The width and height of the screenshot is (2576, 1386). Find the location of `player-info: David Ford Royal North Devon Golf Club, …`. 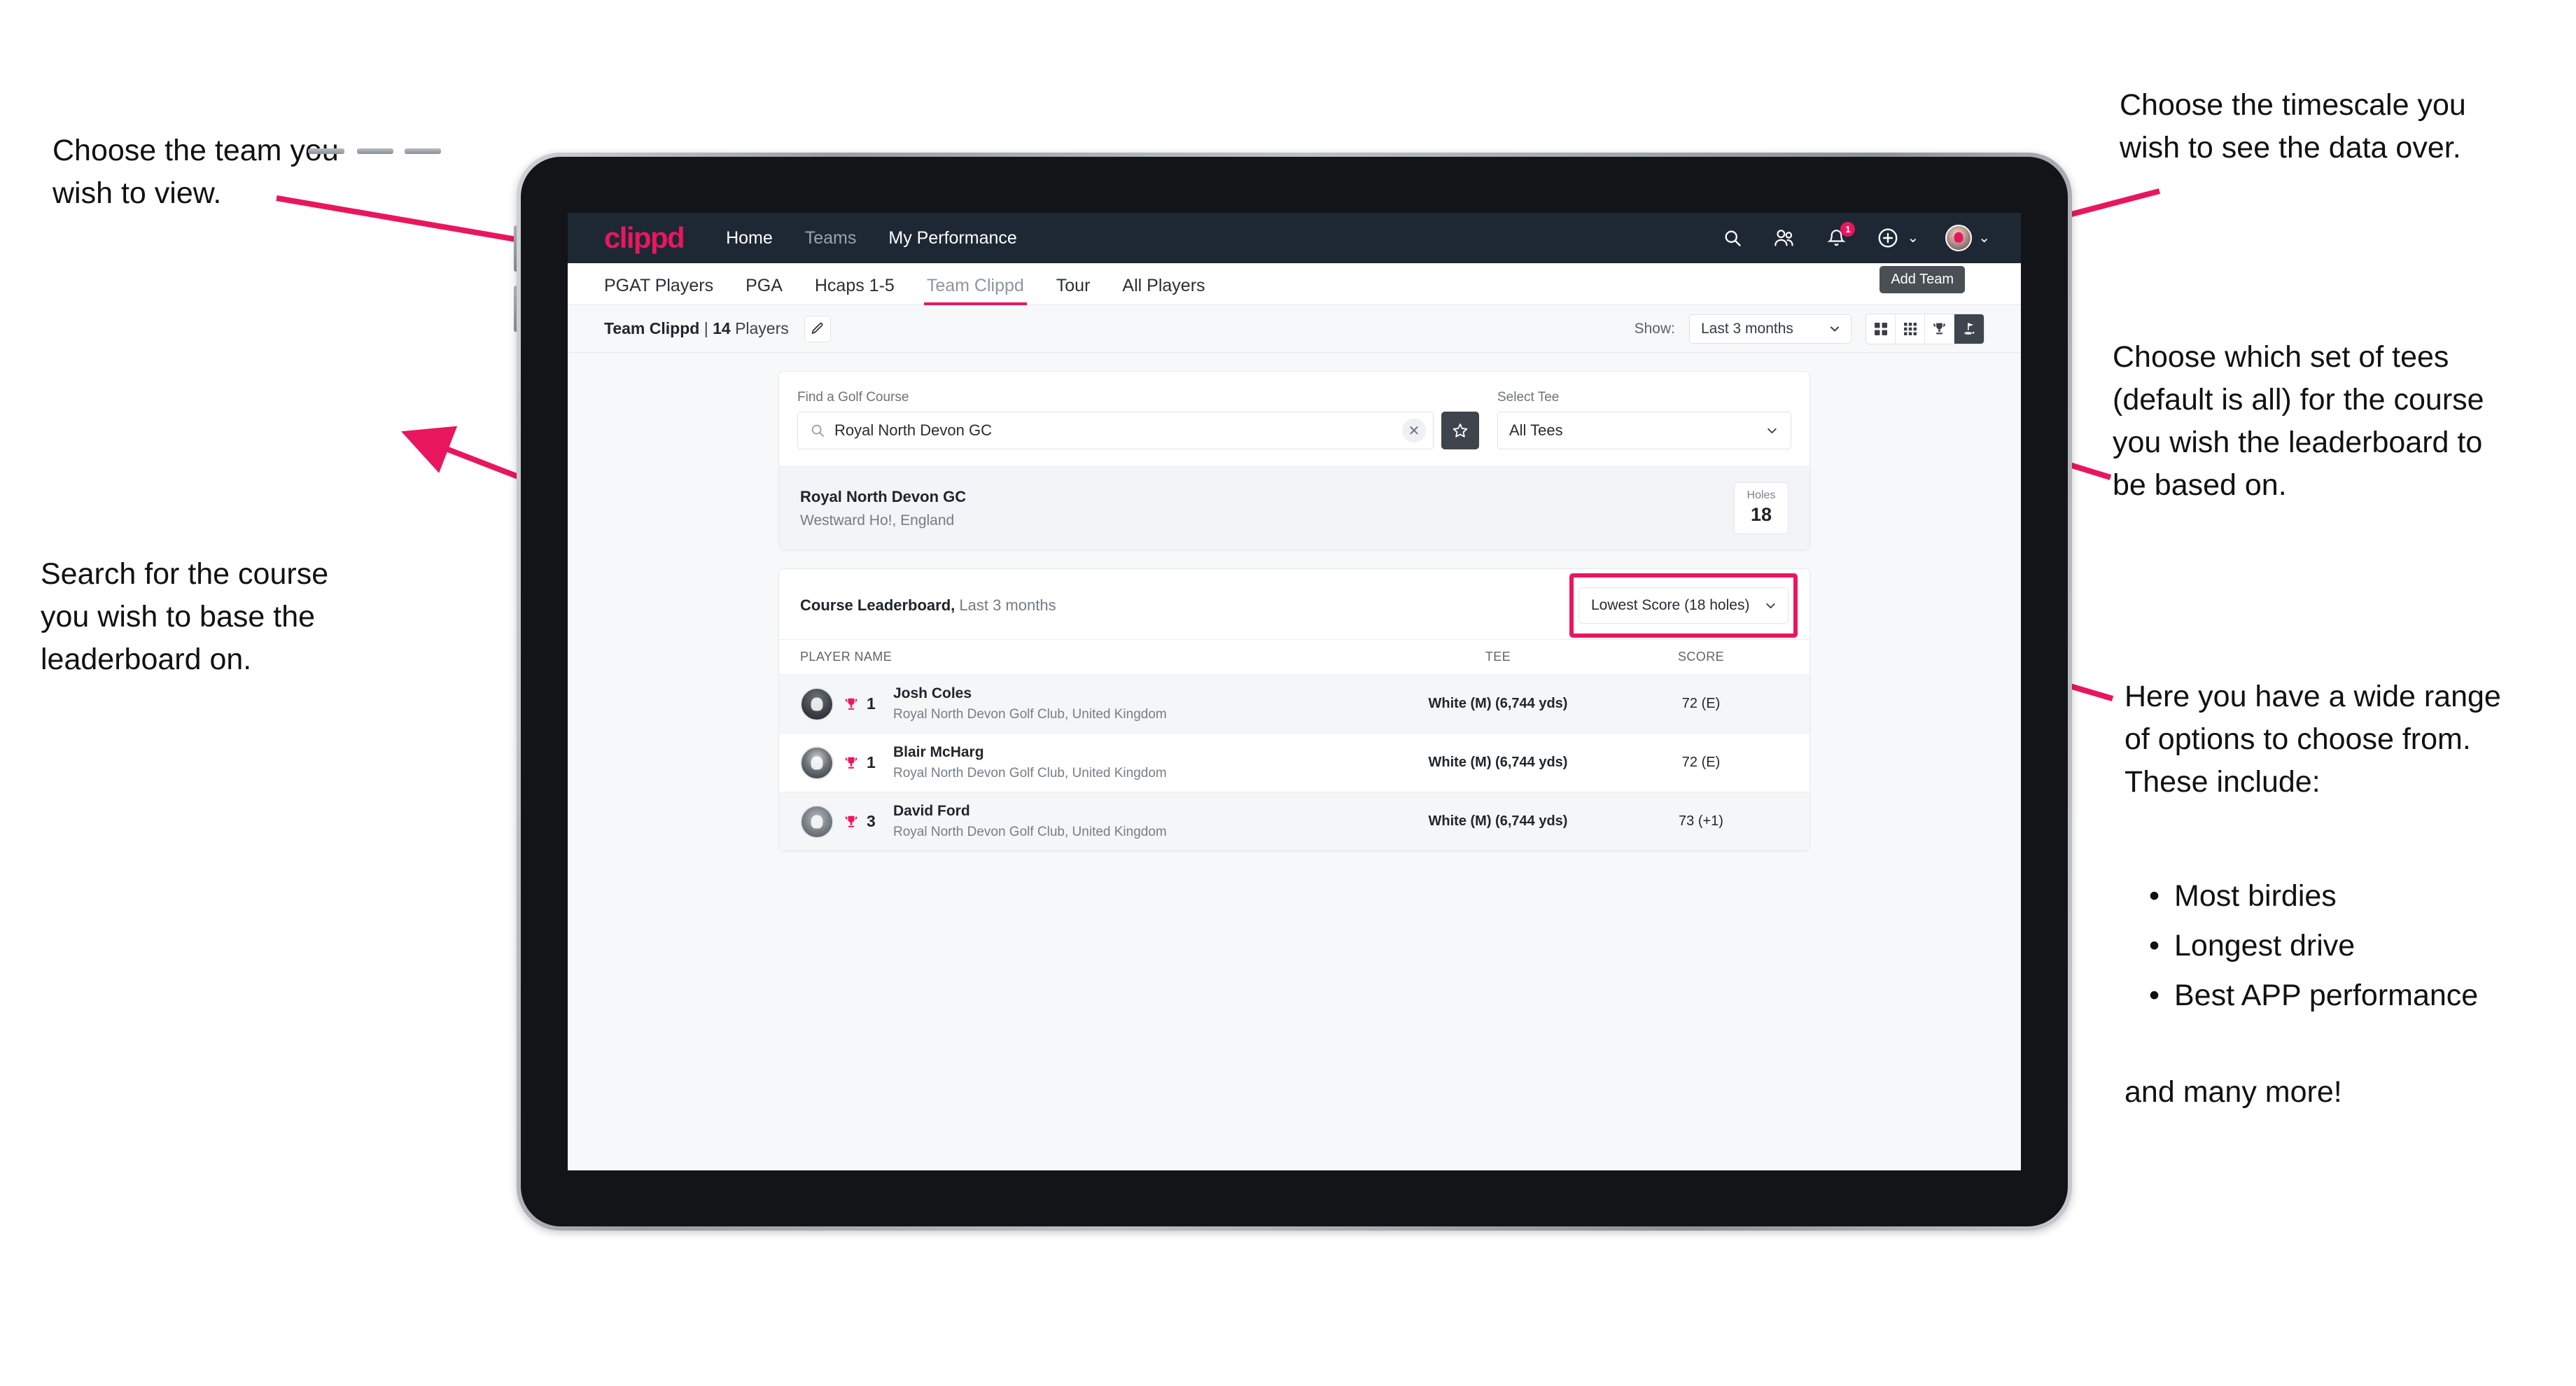

player-info: David Ford Royal North Devon Golf Club, … is located at coordinates (1030, 821).